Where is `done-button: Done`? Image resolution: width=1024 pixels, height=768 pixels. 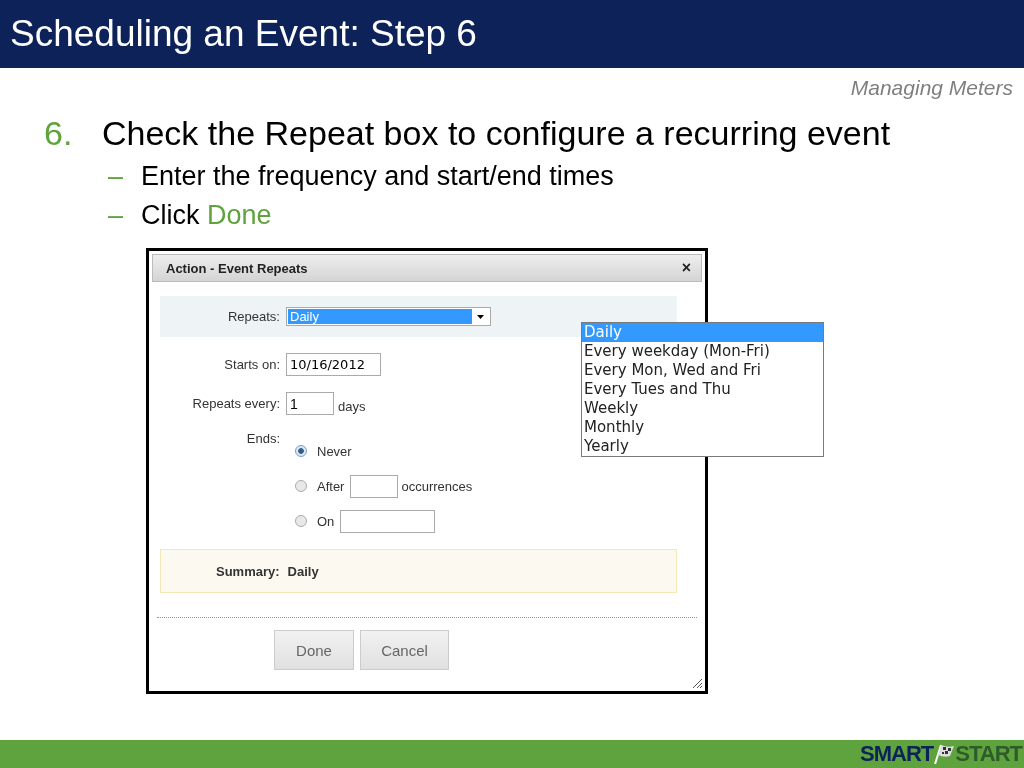
done-button: Done is located at coordinates (314, 650).